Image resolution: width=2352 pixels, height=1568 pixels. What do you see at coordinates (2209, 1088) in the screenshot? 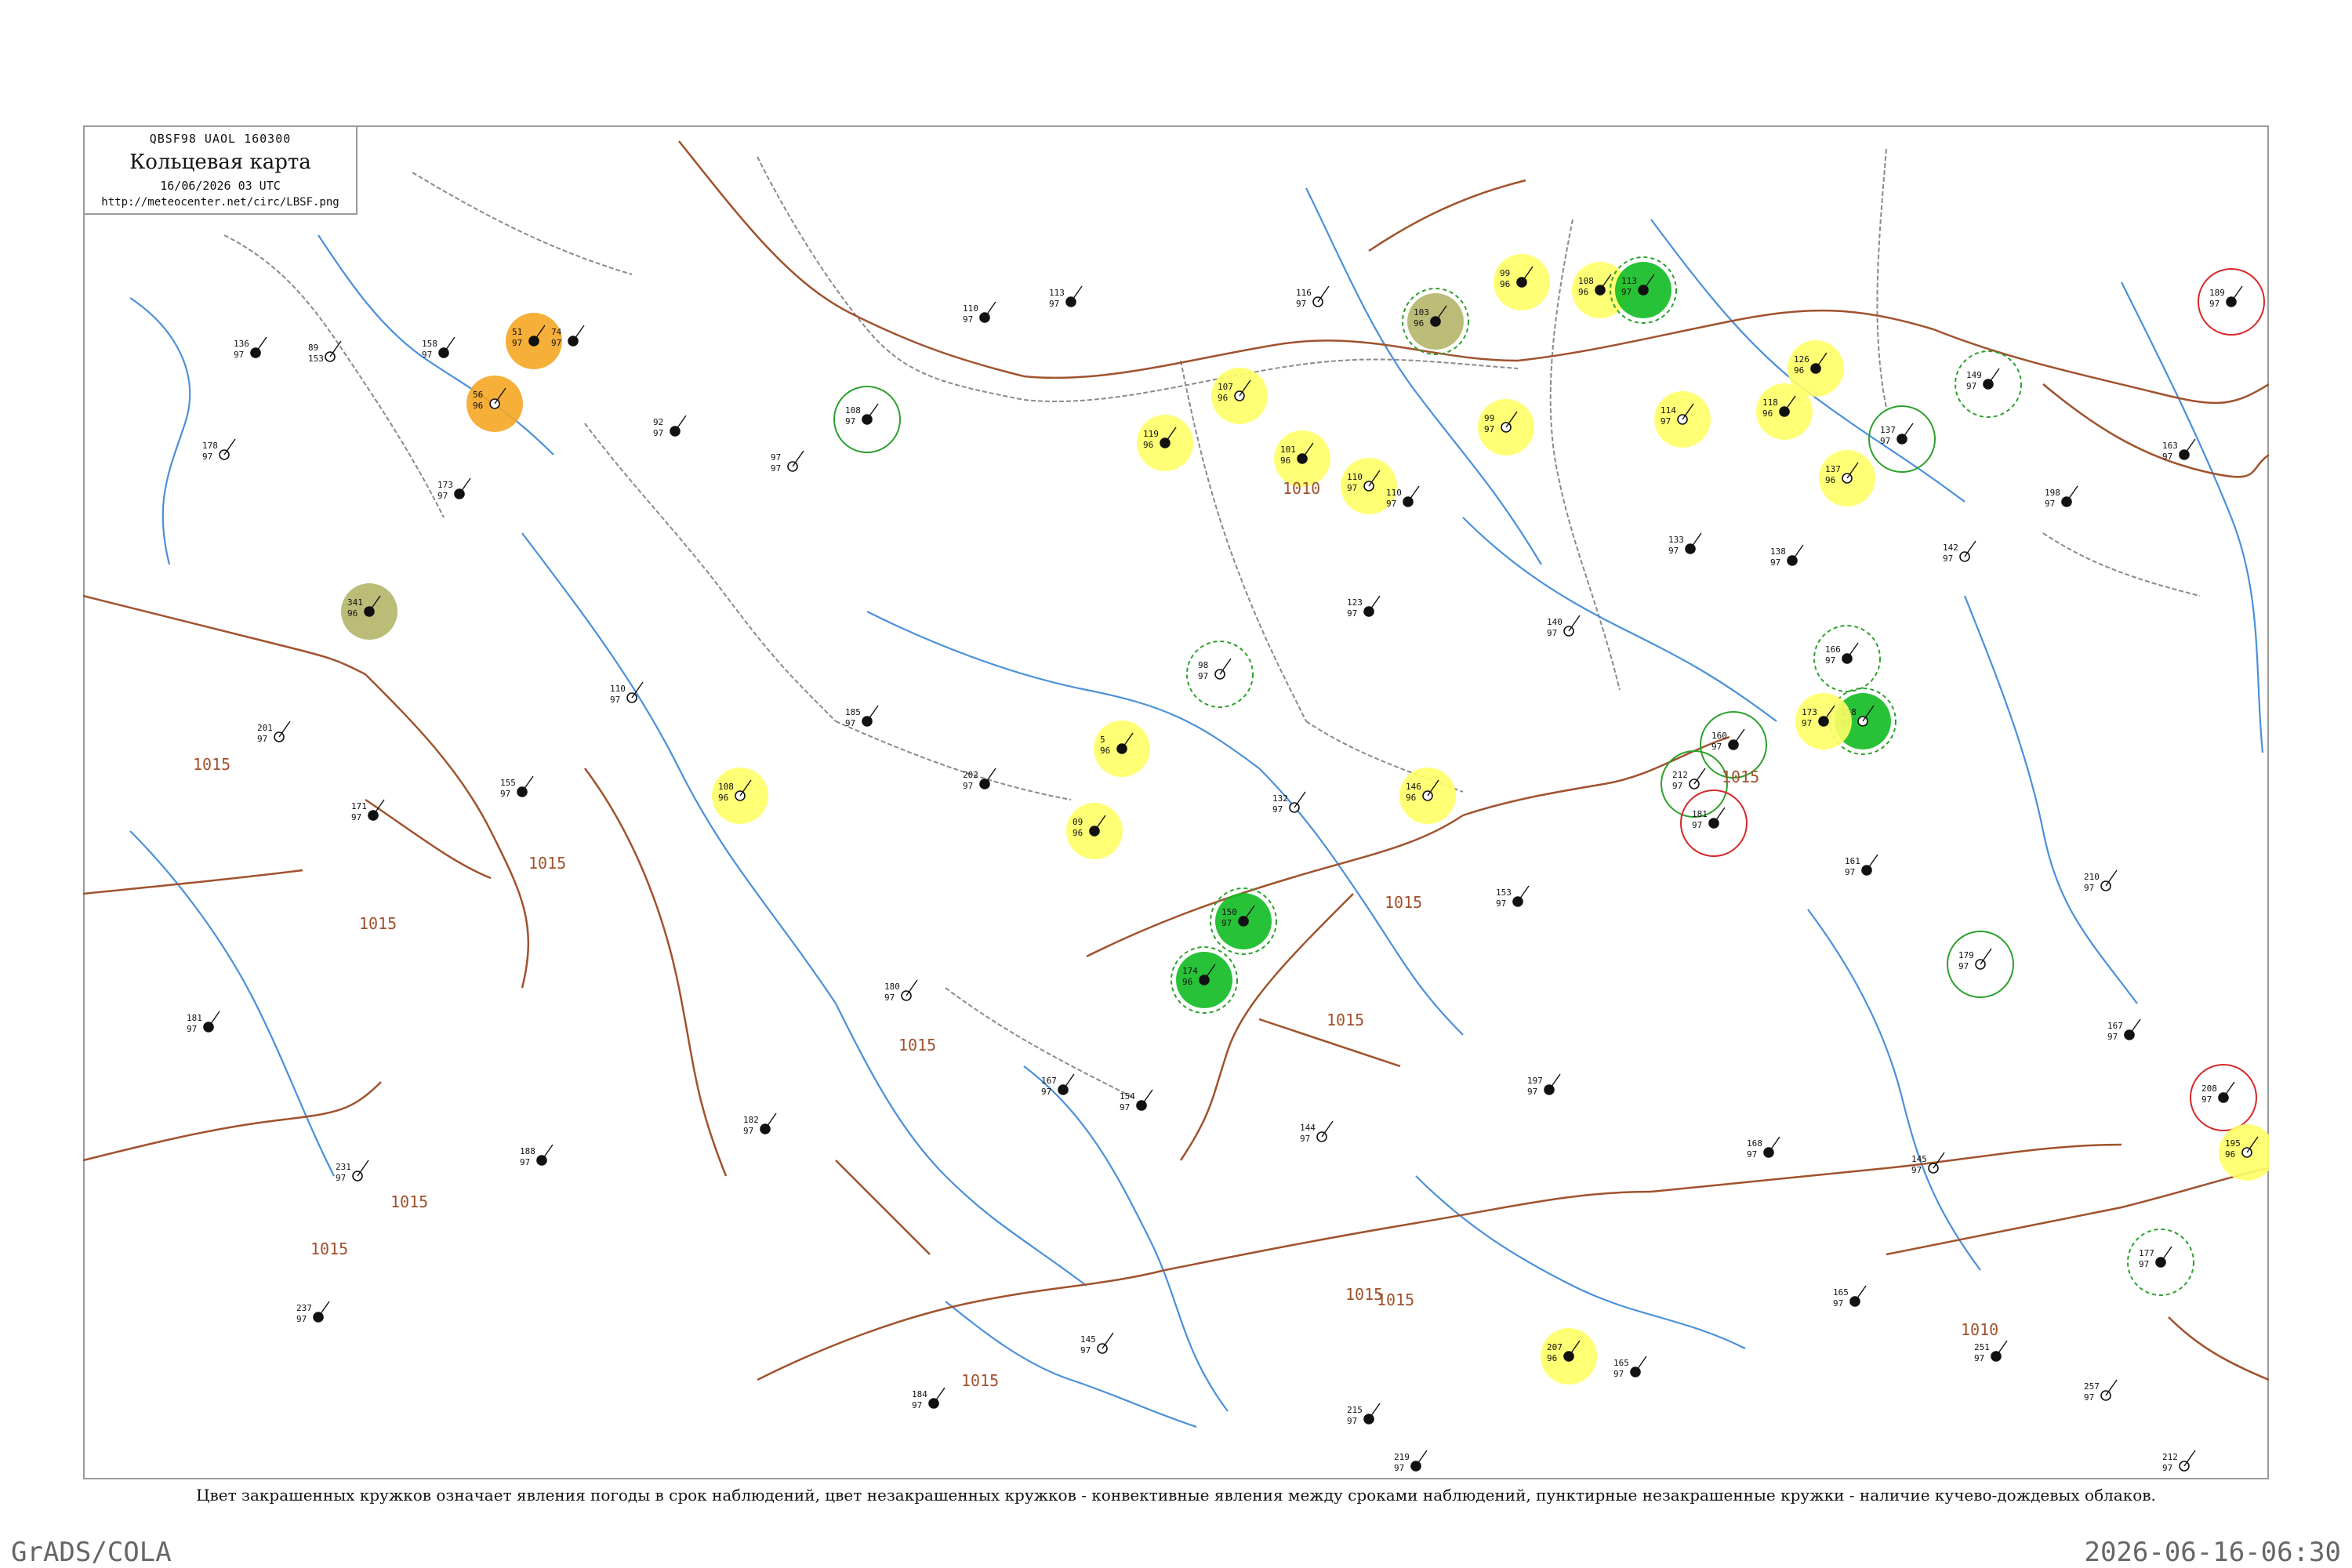
I see `station-value-top: 208` at bounding box center [2209, 1088].